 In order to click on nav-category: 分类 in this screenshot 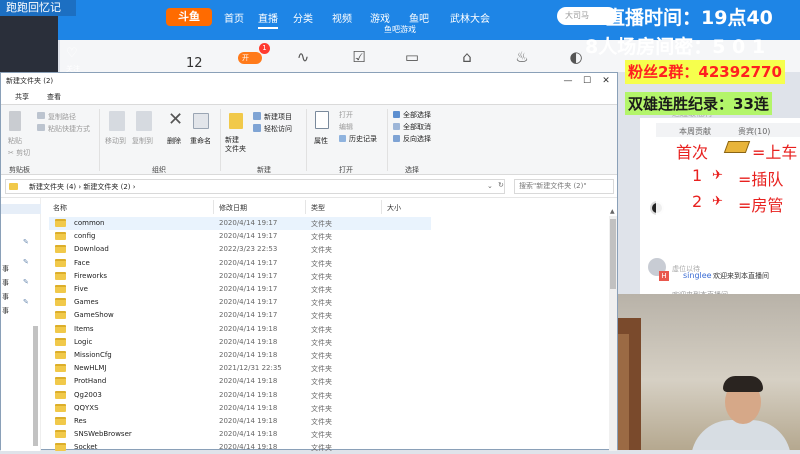, I will do `click(303, 17)`.